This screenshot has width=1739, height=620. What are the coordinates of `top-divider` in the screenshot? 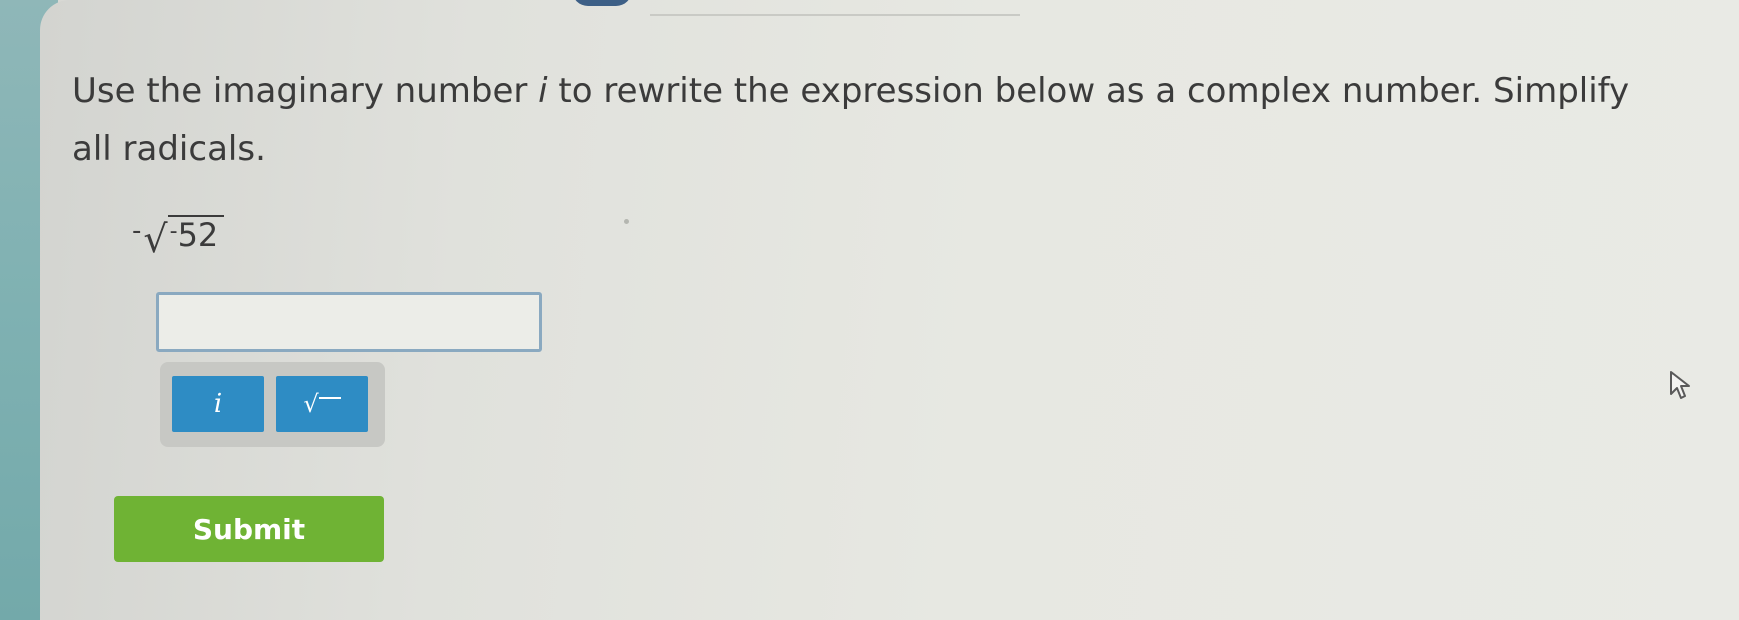 It's located at (835, 15).